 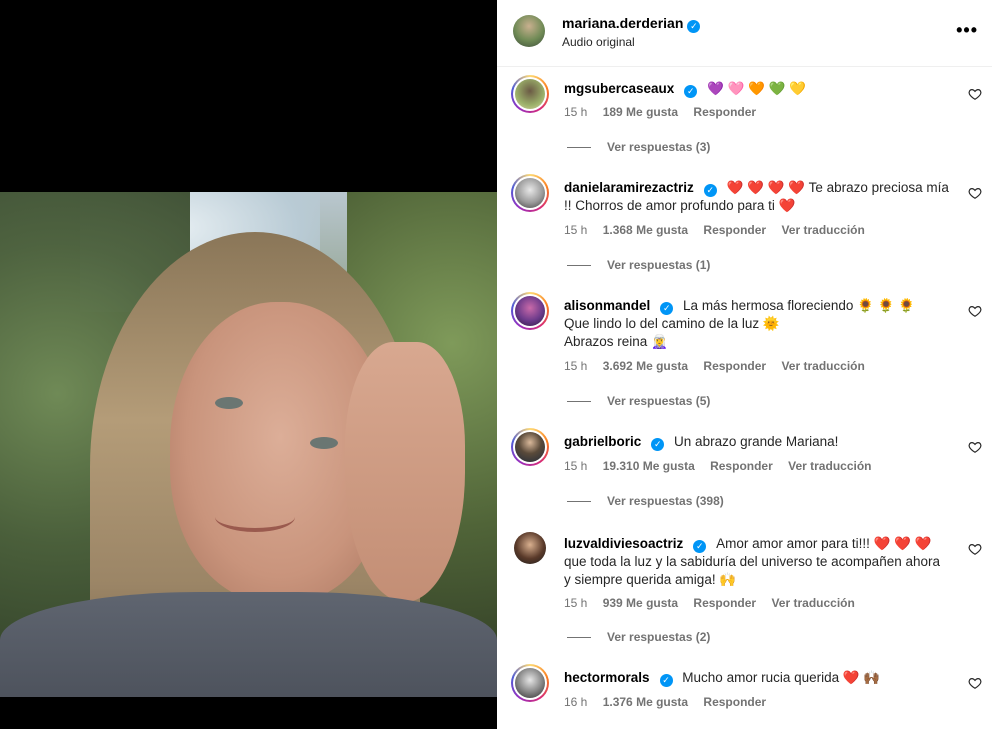 I want to click on author-username: mariana.derderian, so click(x=622, y=23).